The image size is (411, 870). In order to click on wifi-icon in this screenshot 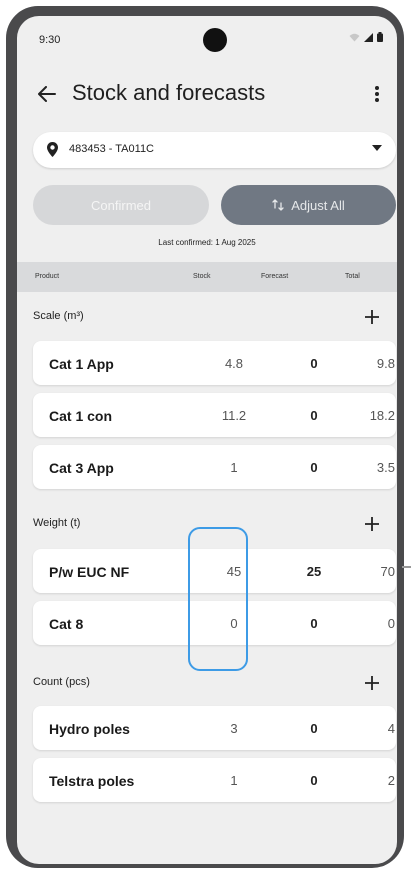, I will do `click(354, 37)`.